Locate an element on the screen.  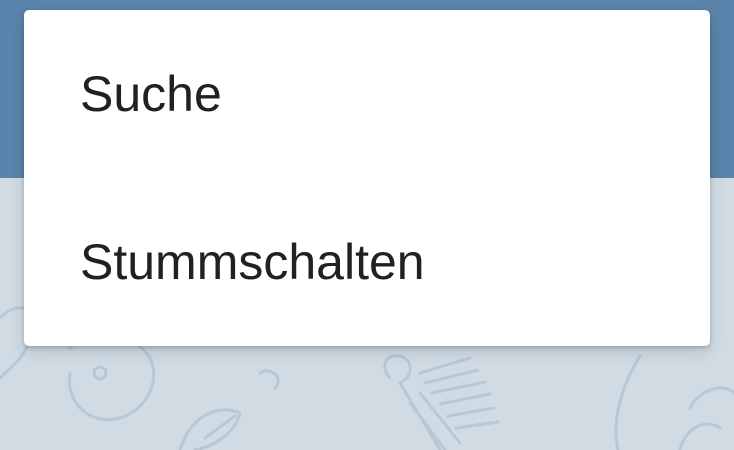
menu-item-mute-label: Stummschalten is located at coordinates (252, 262).